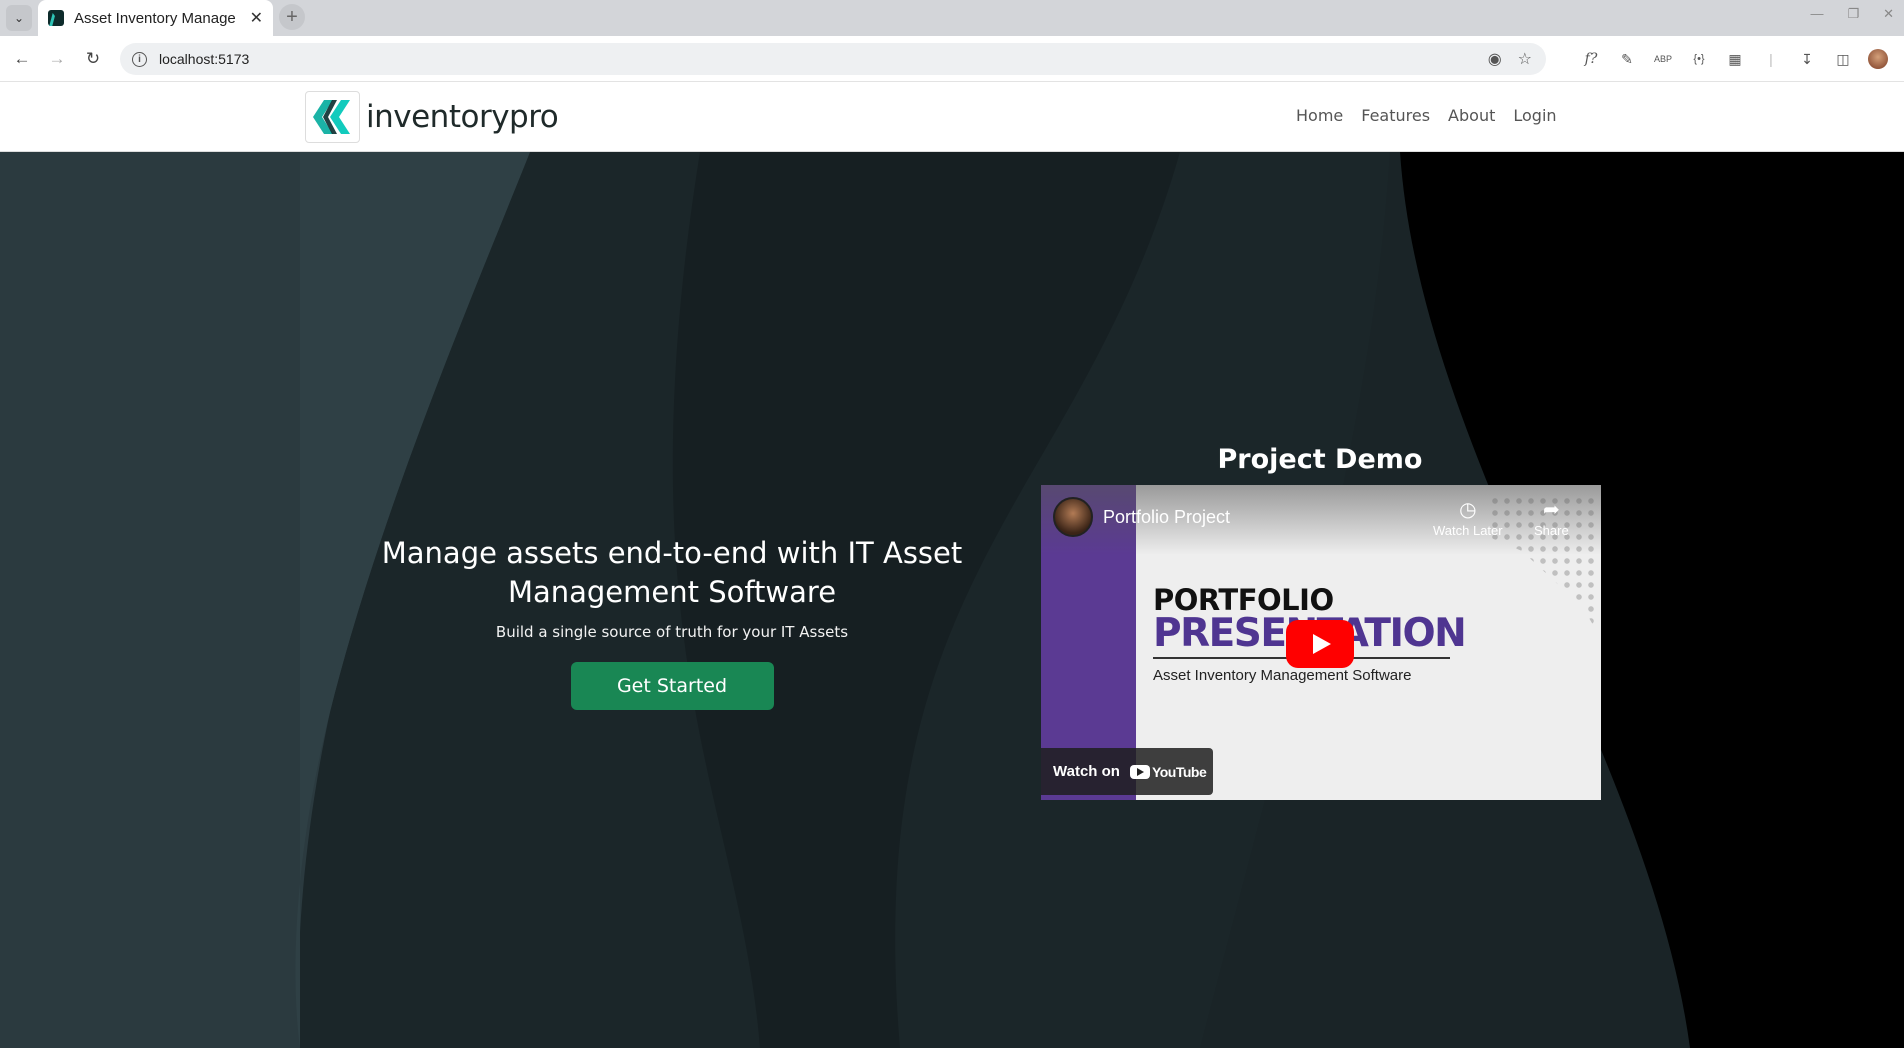 This screenshot has width=1904, height=1048. Describe the element at coordinates (1127, 771) in the screenshot. I see `watch-on-youtube-button: Watch on YouTube` at that location.